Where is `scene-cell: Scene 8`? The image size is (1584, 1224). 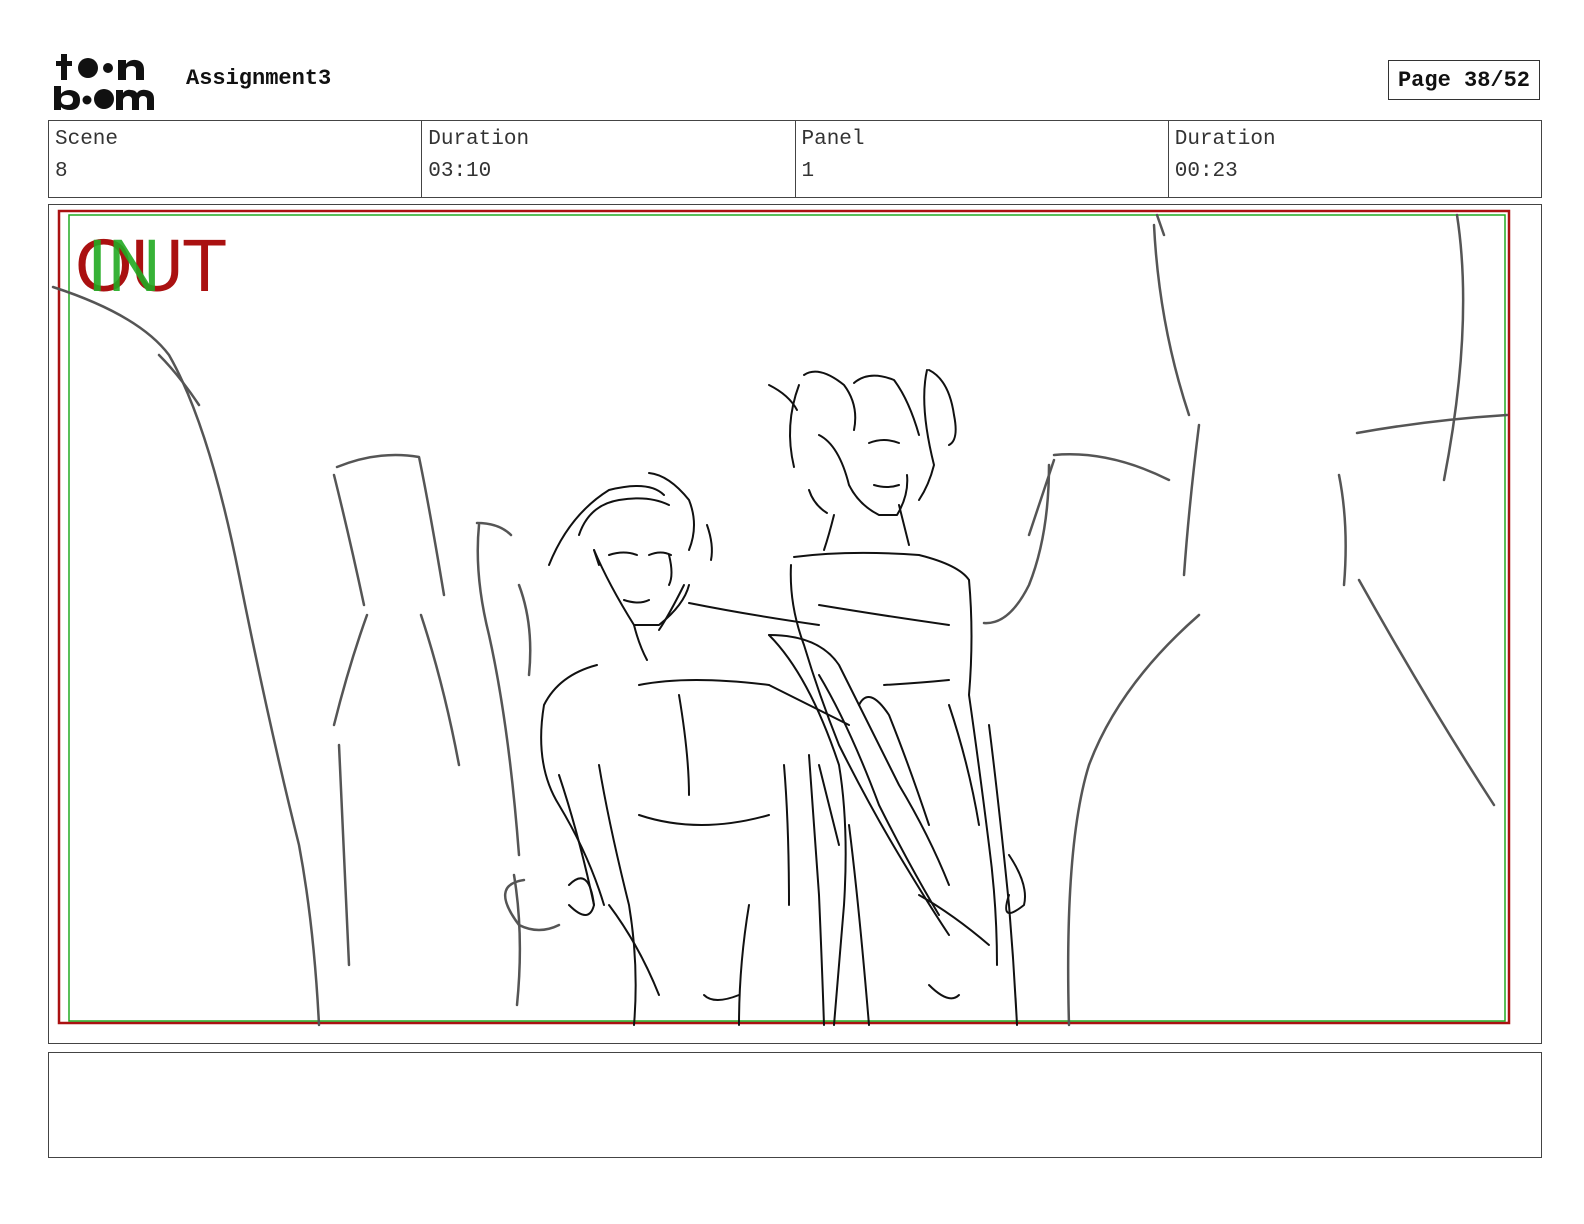 scene-cell: Scene 8 is located at coordinates (236, 159).